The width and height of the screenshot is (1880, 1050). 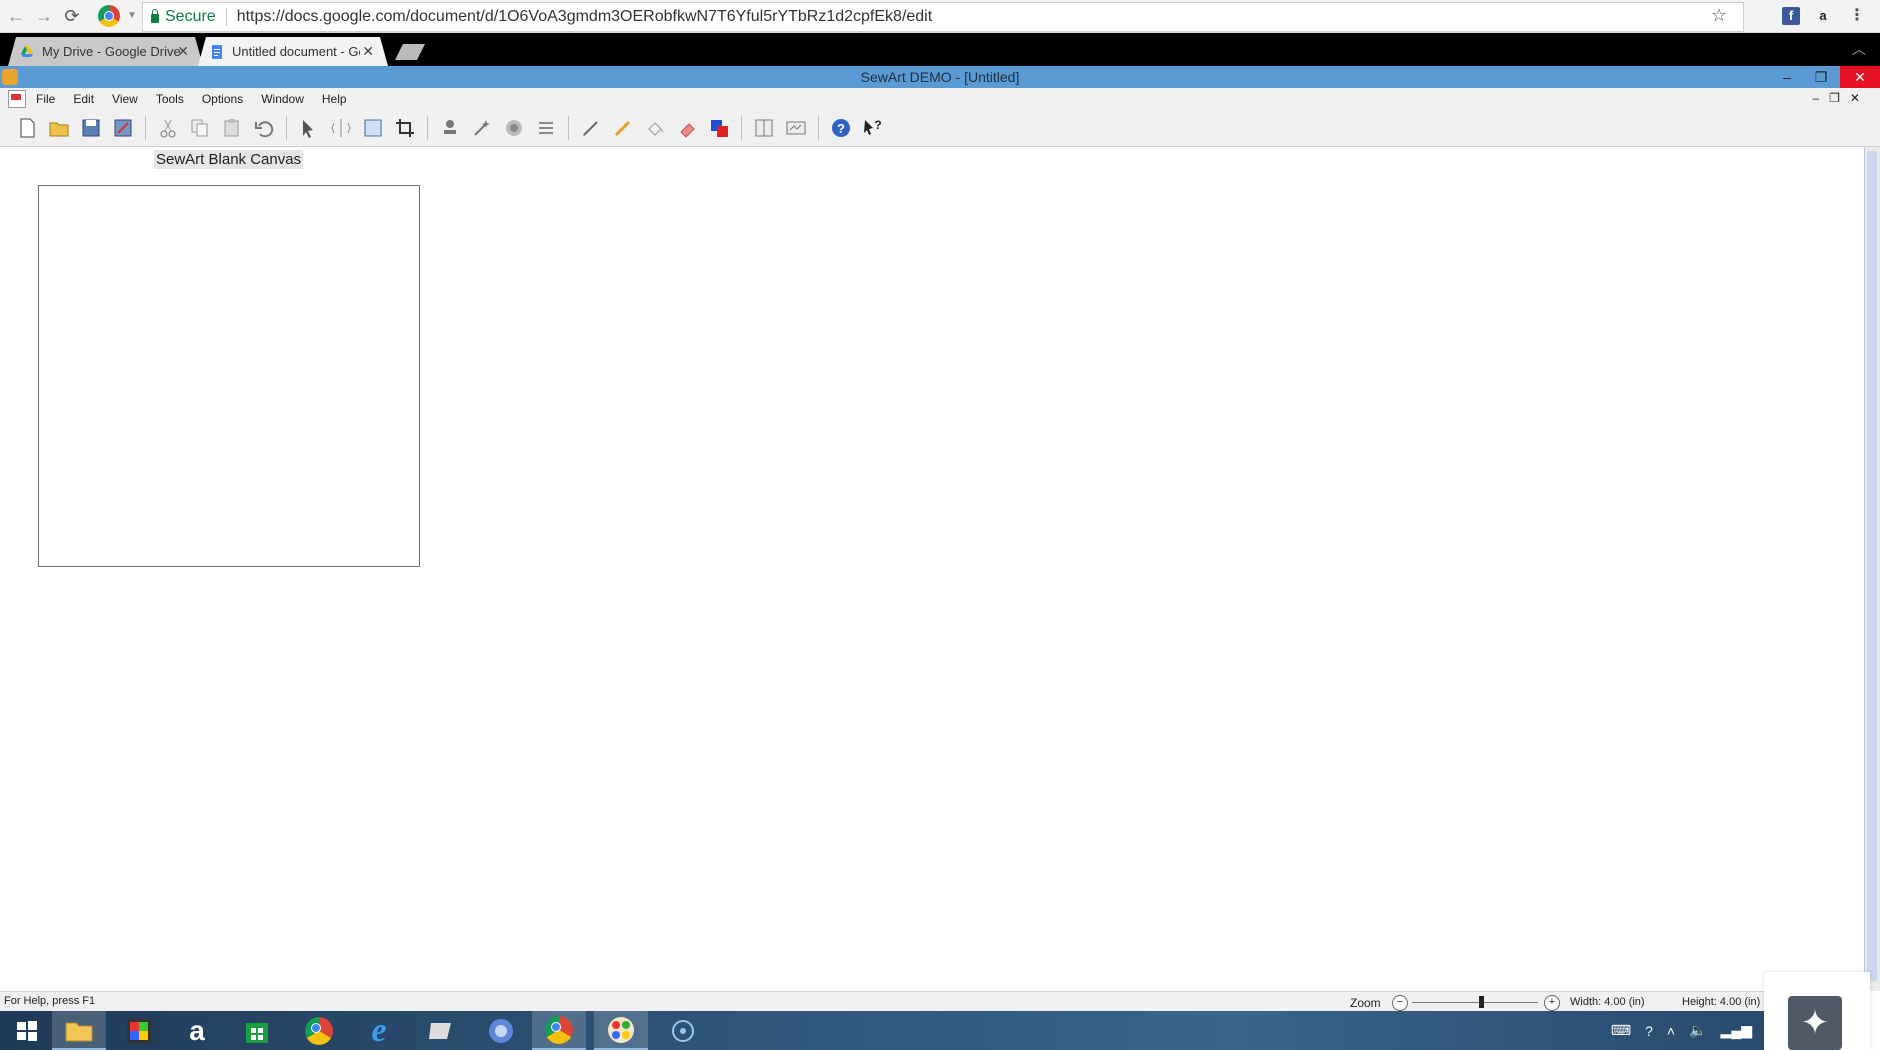 I want to click on keyboard-icon: ⌨, so click(x=1621, y=1030).